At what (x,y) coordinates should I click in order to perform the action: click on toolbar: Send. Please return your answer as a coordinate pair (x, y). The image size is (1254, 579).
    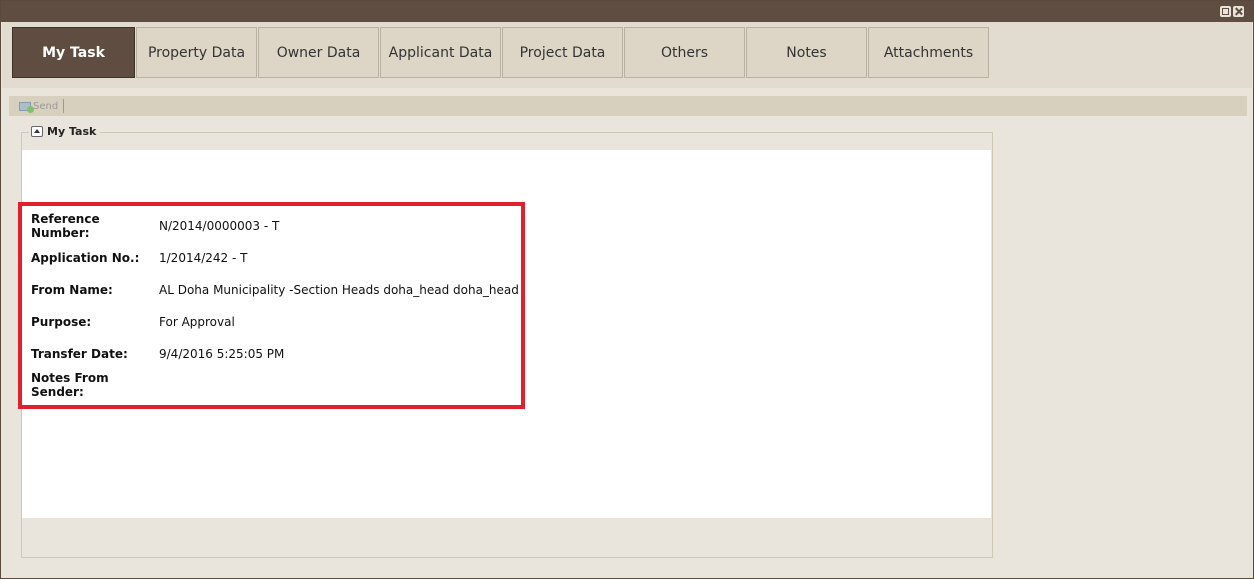
    Looking at the image, I should click on (628, 106).